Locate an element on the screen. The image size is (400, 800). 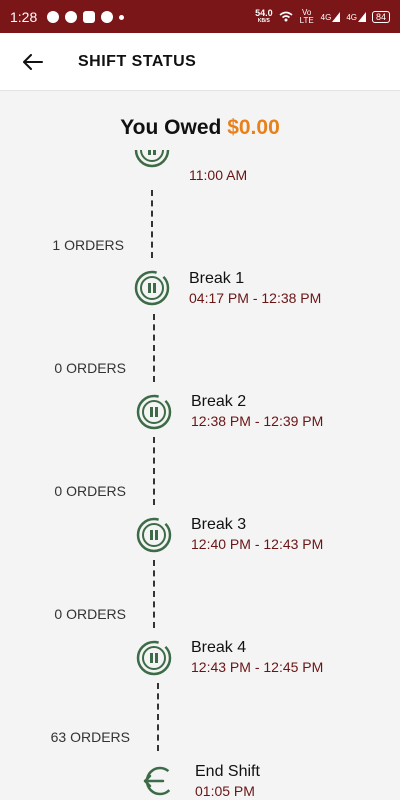
speed-unit: KB/S is located at coordinates (263, 20).